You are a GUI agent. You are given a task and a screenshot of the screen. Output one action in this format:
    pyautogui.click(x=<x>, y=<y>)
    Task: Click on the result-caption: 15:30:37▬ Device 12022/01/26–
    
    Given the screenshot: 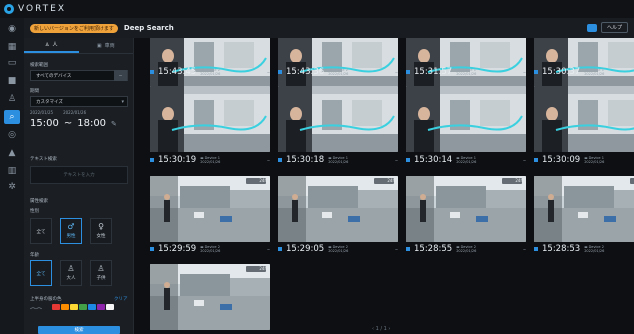 What is the action you would take?
    pyautogui.click(x=584, y=72)
    